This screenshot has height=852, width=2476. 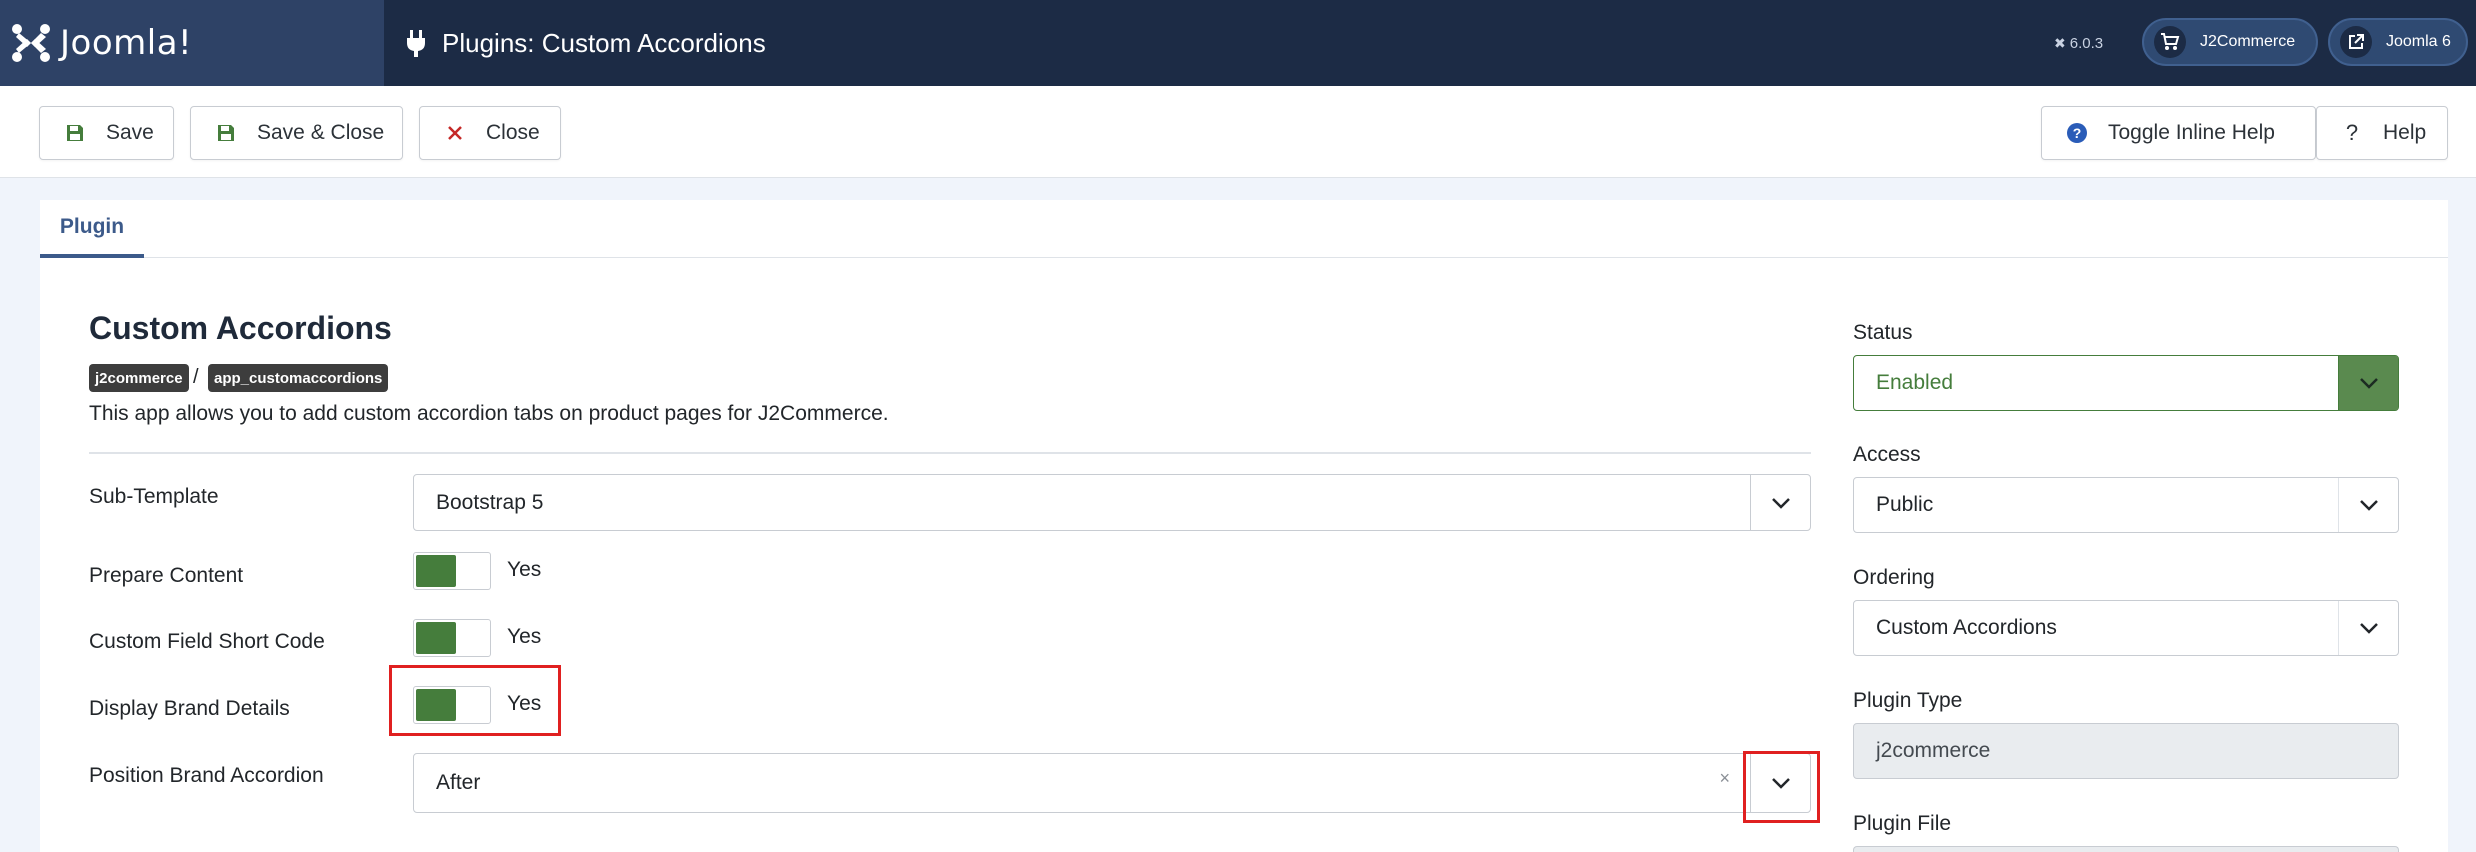 What do you see at coordinates (1933, 750) in the screenshot?
I see `plugin-type-value: j2commerce` at bounding box center [1933, 750].